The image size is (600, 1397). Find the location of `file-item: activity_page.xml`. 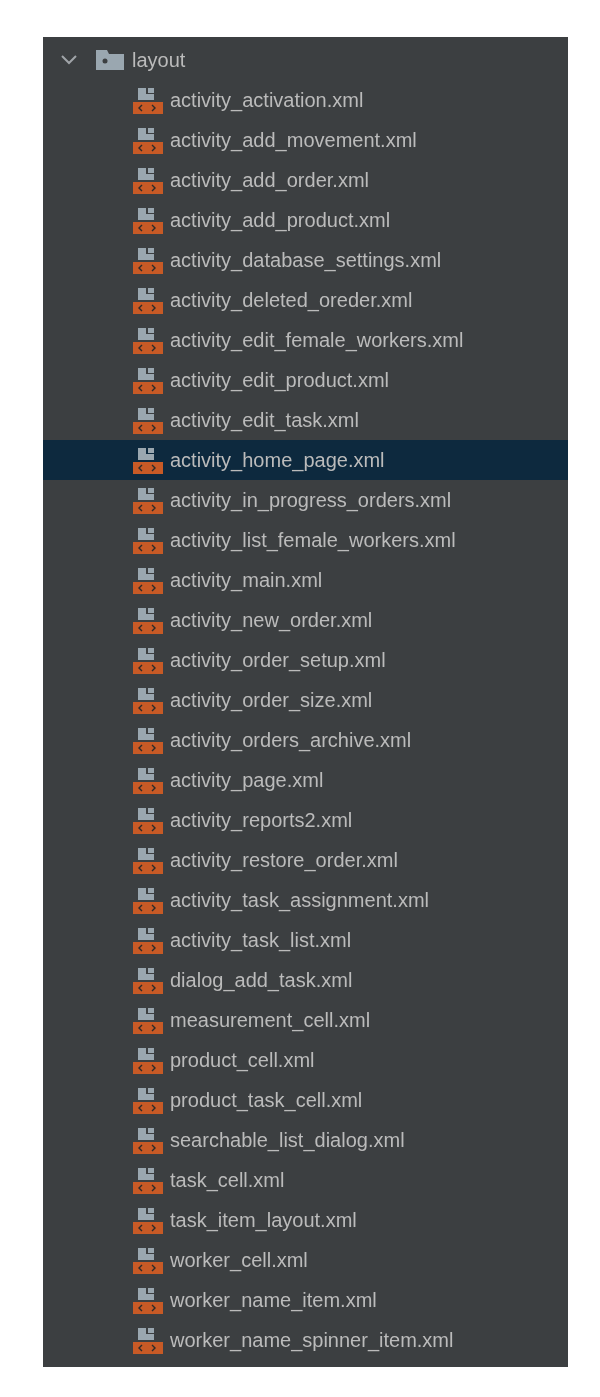

file-item: activity_page.xml is located at coordinates (305, 780).